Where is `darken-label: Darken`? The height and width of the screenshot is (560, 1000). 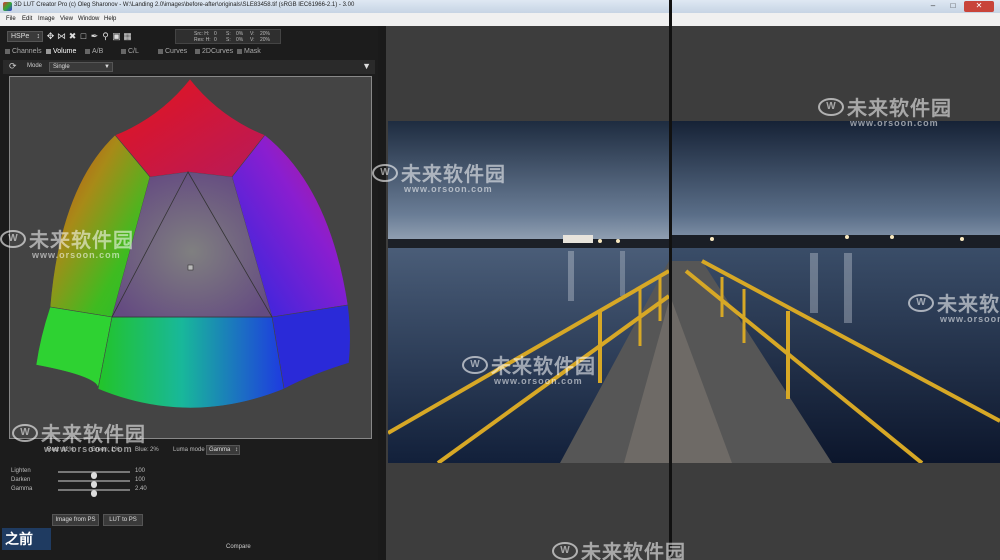
darken-label: Darken is located at coordinates (21, 480).